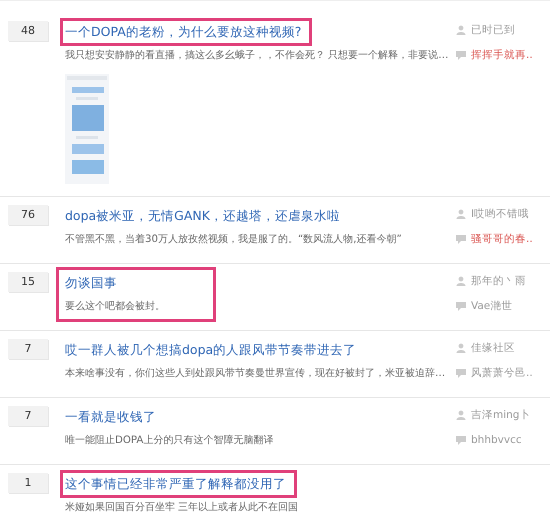 The image size is (550, 517). Describe the element at coordinates (178, 484) in the screenshot. I see `thread-title-link: 这个事情已经非常严重了解释都没用了` at that location.